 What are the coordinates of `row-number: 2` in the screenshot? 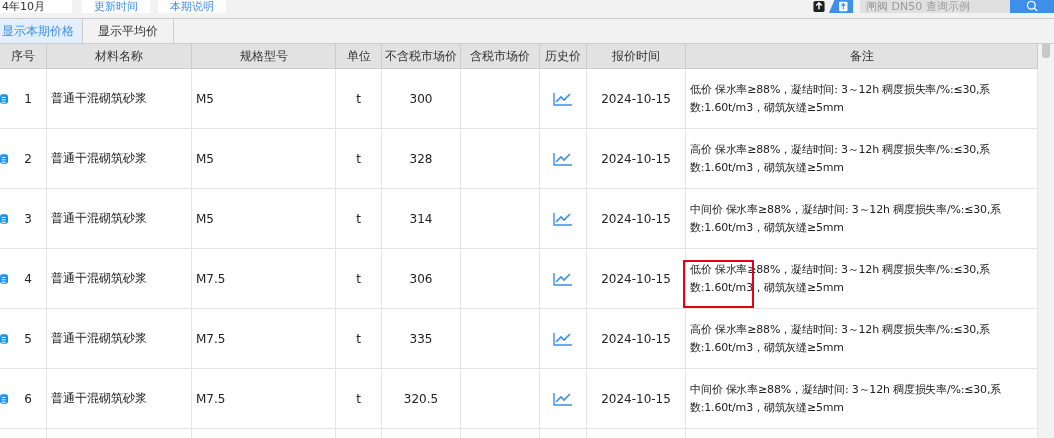 It's located at (28, 158).